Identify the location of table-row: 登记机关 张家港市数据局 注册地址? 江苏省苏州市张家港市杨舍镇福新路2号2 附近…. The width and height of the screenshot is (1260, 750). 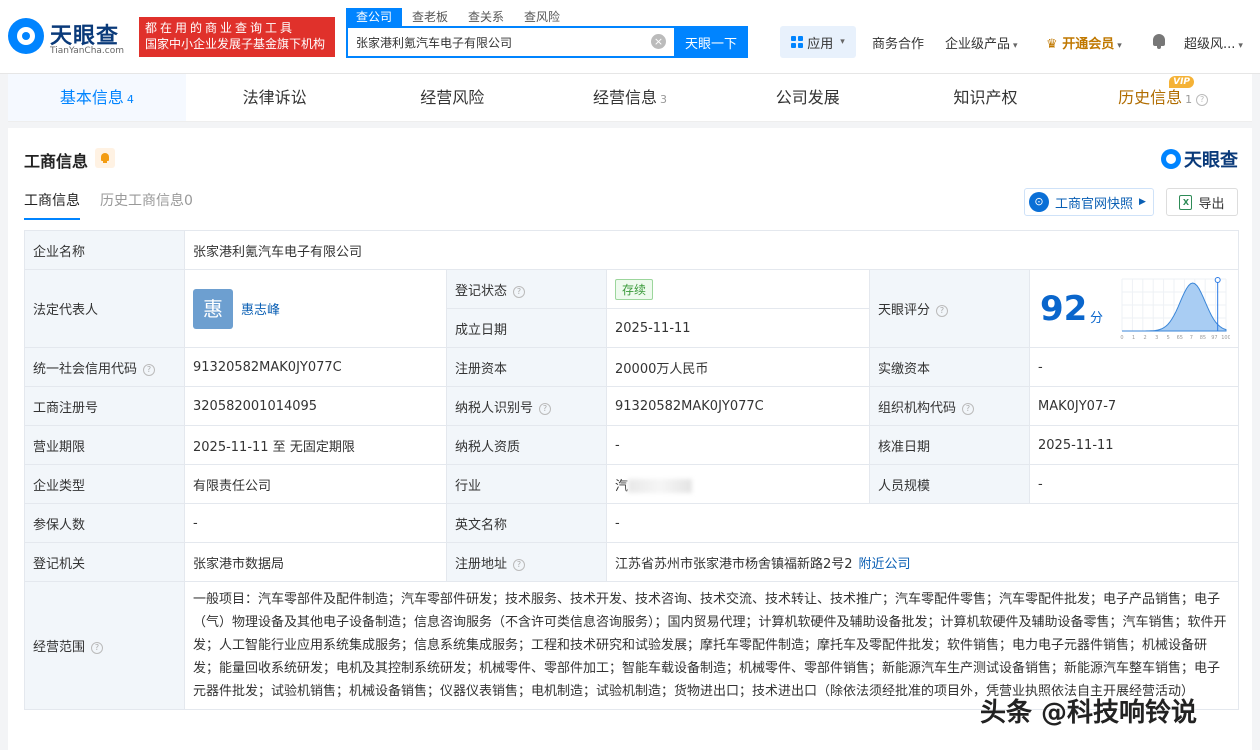
(631, 562).